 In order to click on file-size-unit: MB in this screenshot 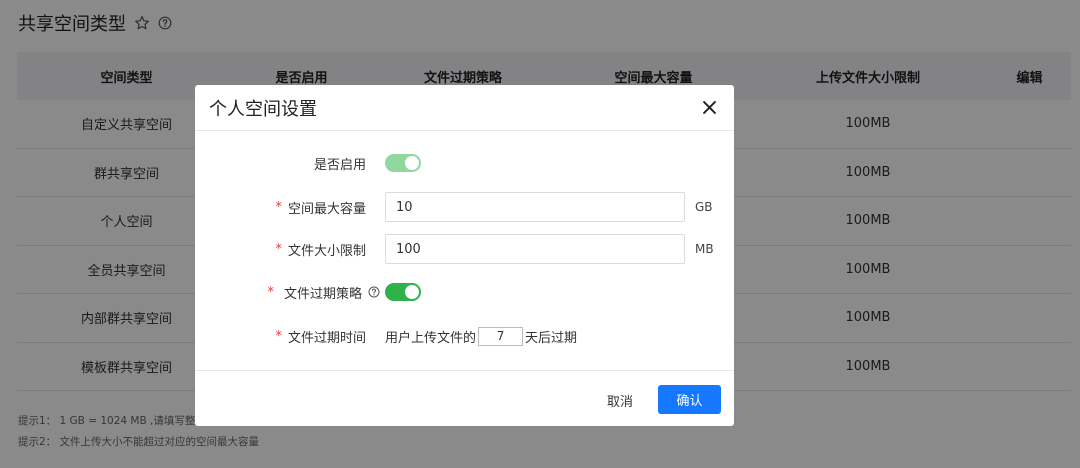, I will do `click(704, 249)`.